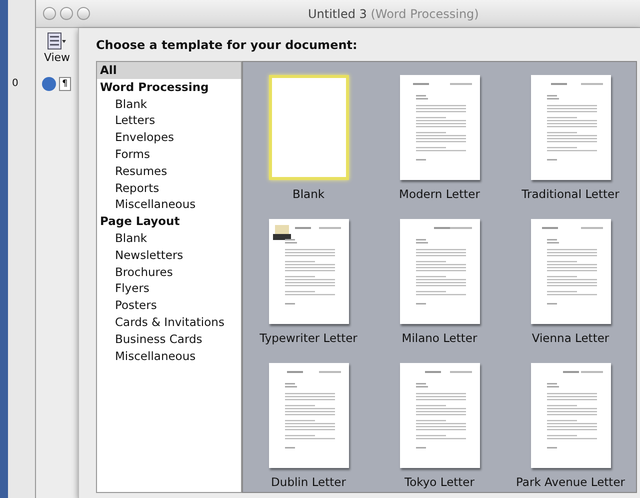 The width and height of the screenshot is (640, 498). Describe the element at coordinates (308, 482) in the screenshot. I see `template-name: Dublin Letter` at that location.